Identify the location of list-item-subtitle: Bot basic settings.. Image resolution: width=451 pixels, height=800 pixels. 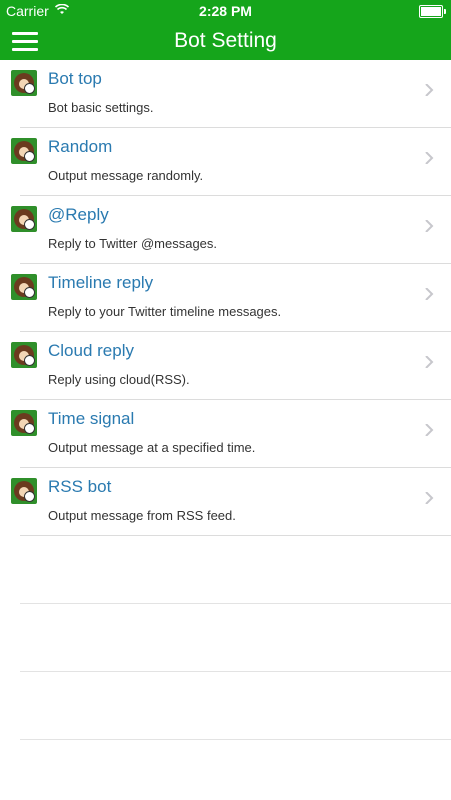
(101, 107).